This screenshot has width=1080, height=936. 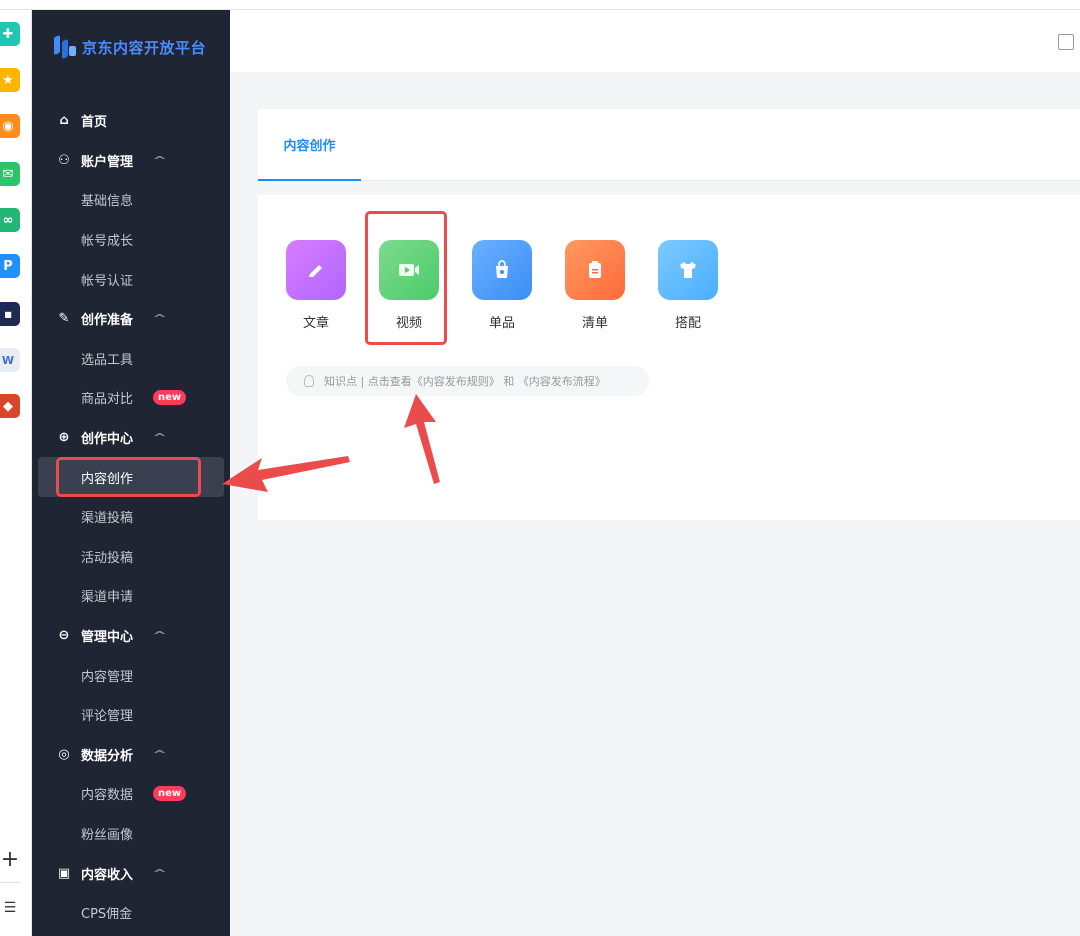 What do you see at coordinates (107, 638) in the screenshot?
I see `sidebar-item-label: 管理中心` at bounding box center [107, 638].